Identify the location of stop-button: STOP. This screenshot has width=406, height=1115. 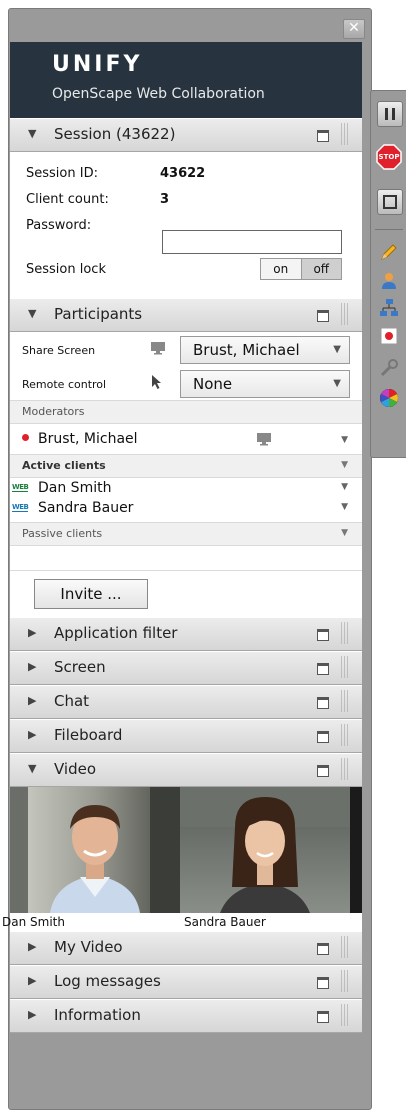
(389, 156).